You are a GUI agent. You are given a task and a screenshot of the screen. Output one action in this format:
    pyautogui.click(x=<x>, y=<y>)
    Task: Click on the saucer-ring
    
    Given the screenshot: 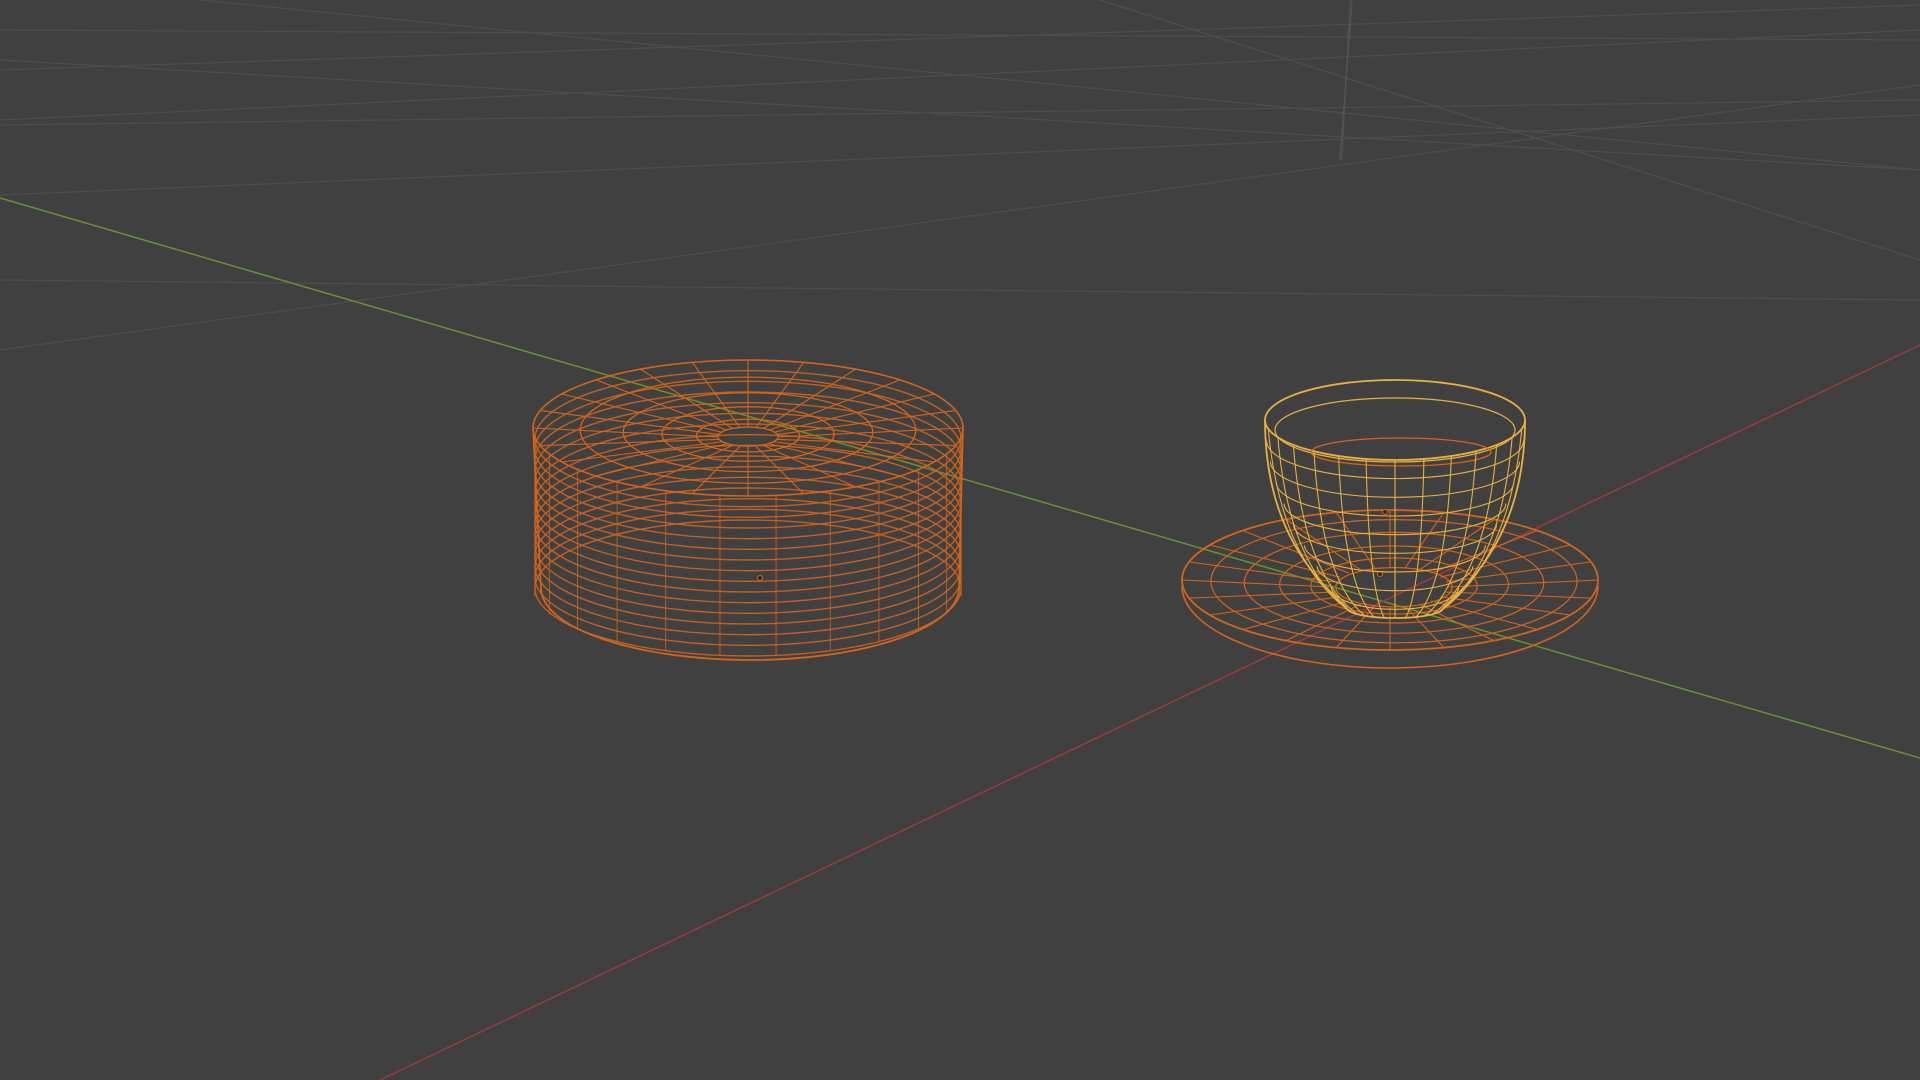 What is the action you would take?
    pyautogui.click(x=1394, y=581)
    